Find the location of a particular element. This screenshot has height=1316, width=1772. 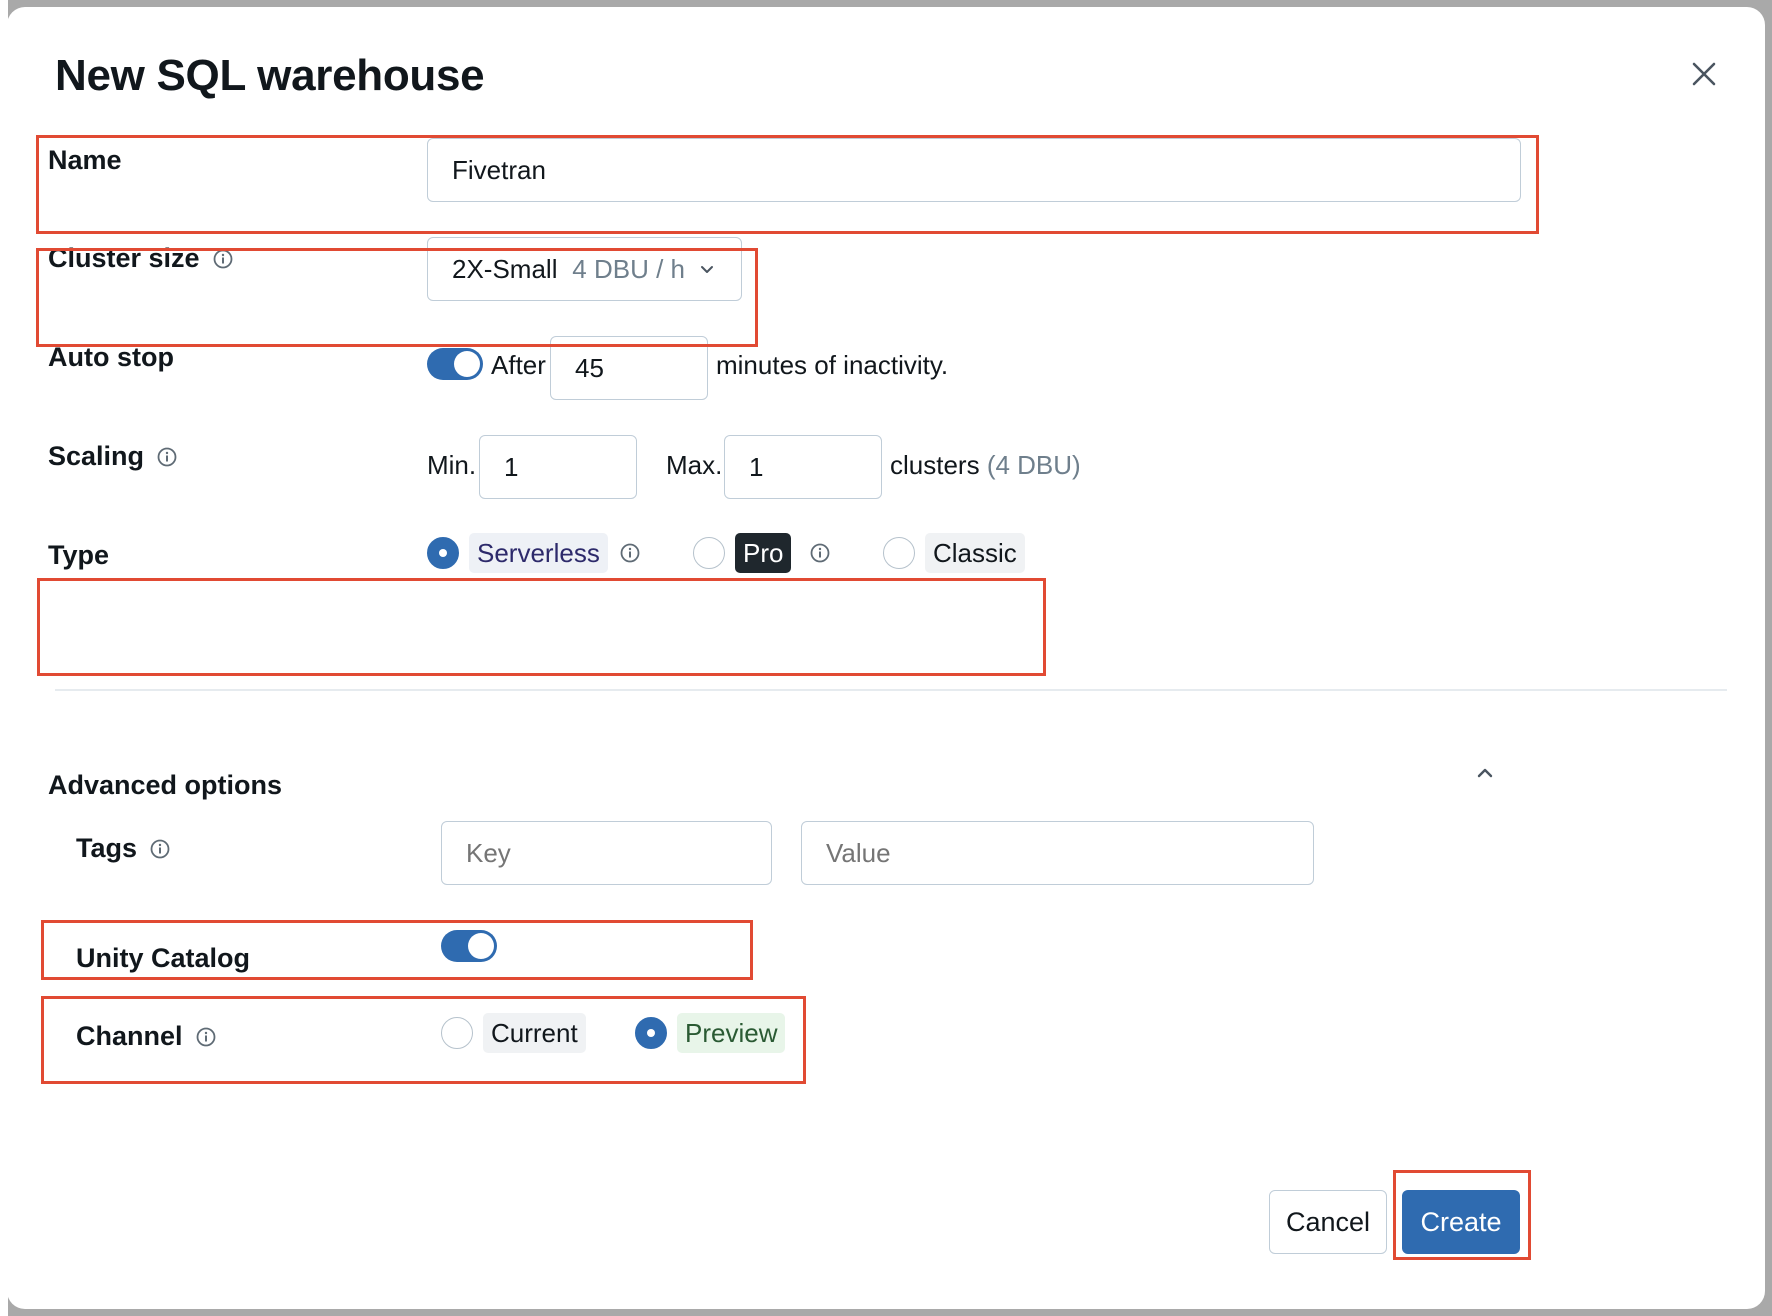

channel-current-label: Current is located at coordinates (534, 1033).